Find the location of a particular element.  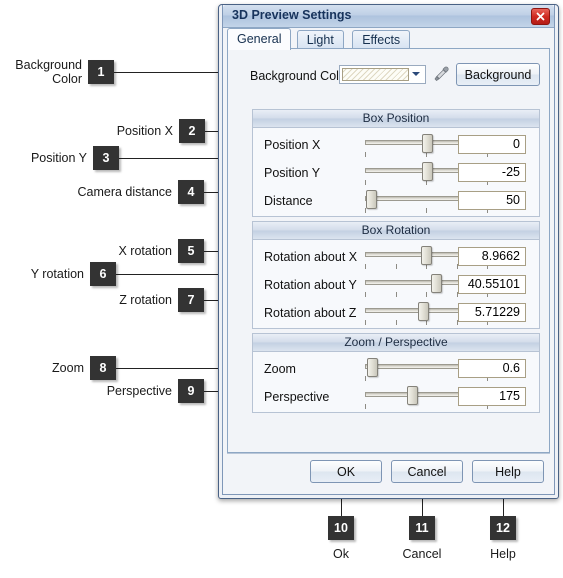

callout-badge-3: 3 is located at coordinates (106, 158).